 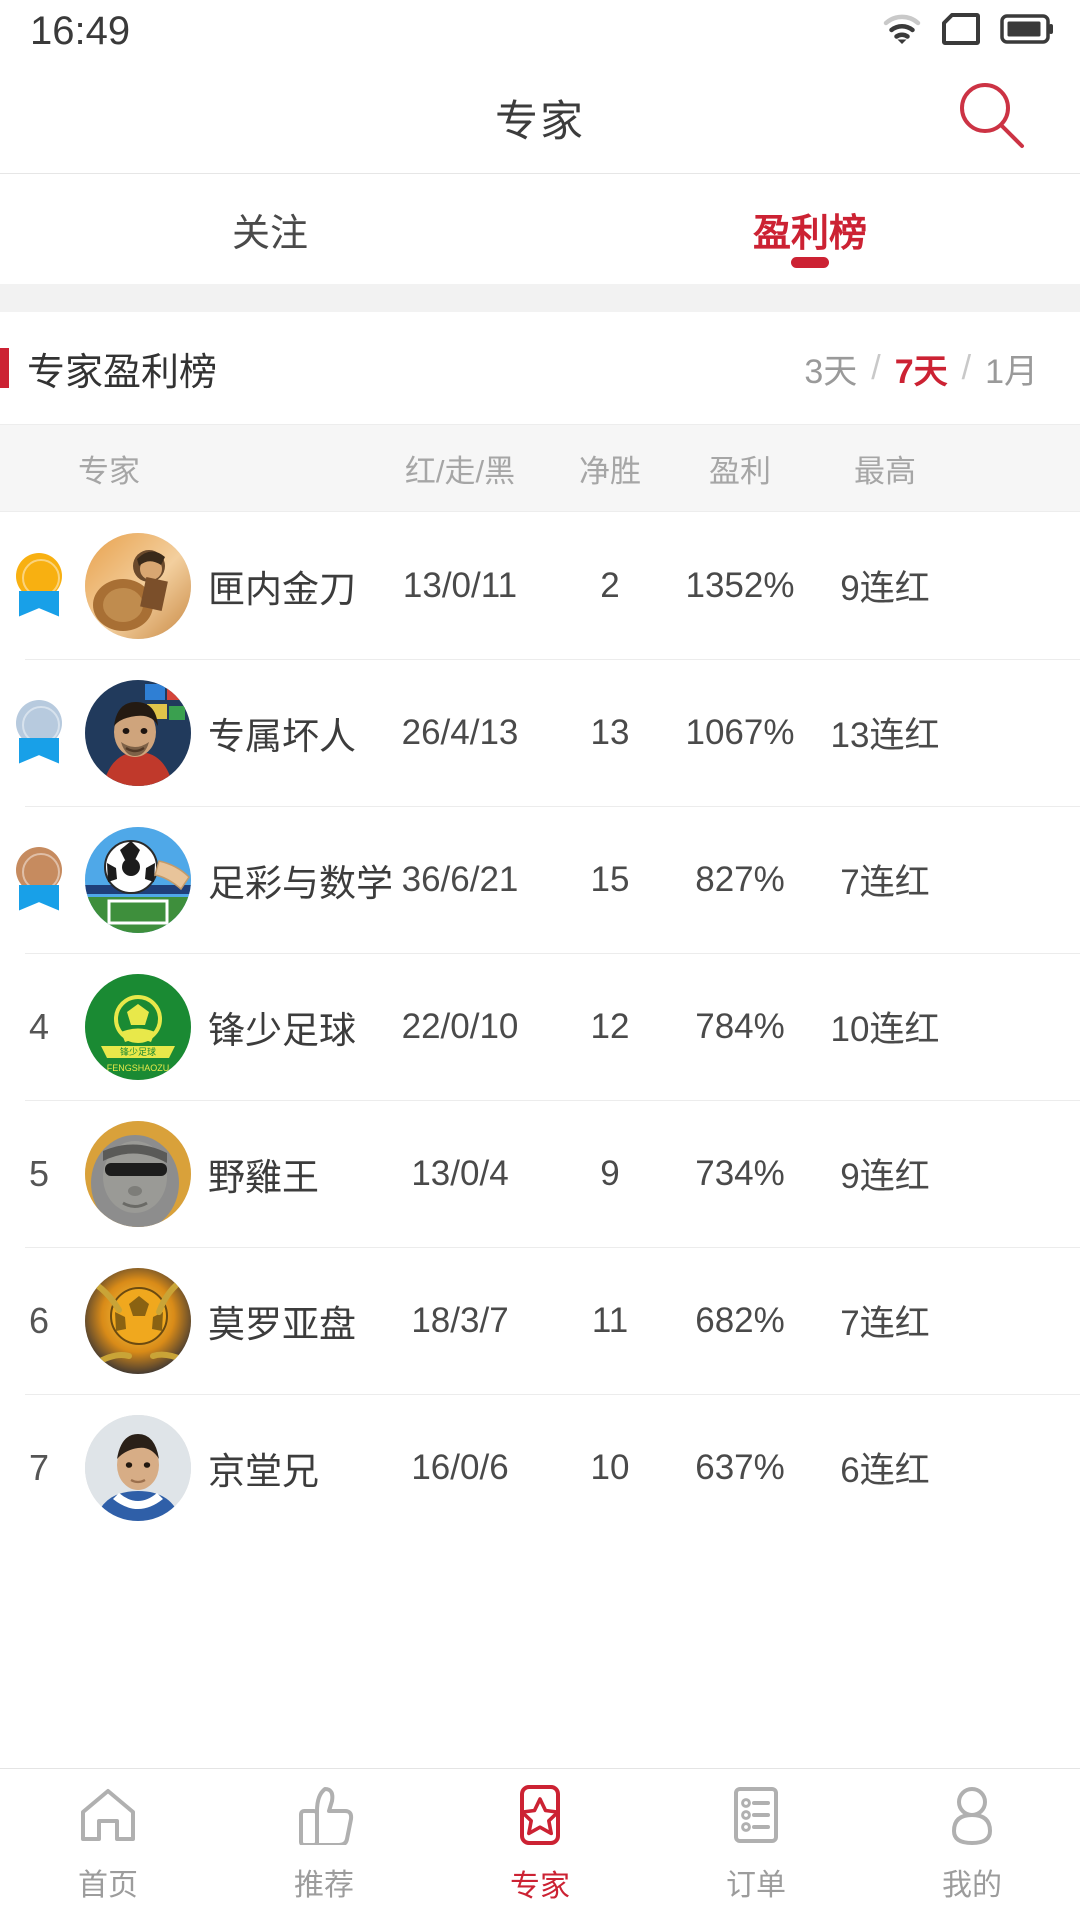 I want to click on profit-value: 637%, so click(x=740, y=1467).